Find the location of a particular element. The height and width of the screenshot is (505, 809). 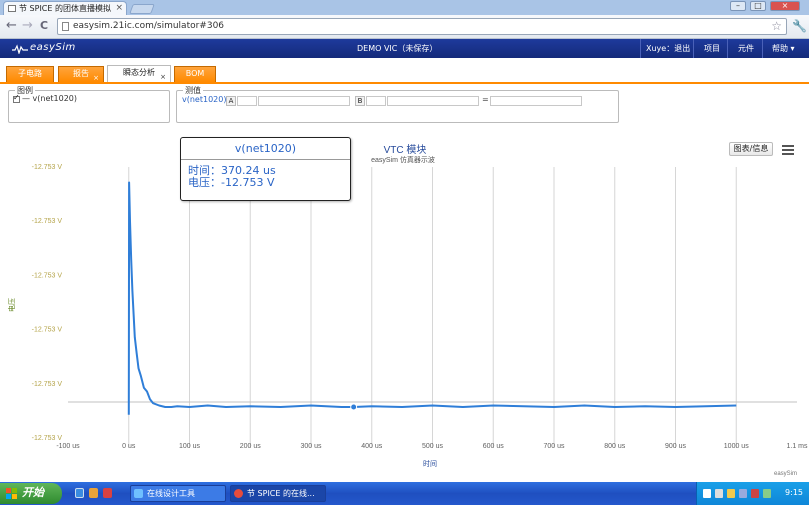

tab-label: 报告 is located at coordinates (81, 73).